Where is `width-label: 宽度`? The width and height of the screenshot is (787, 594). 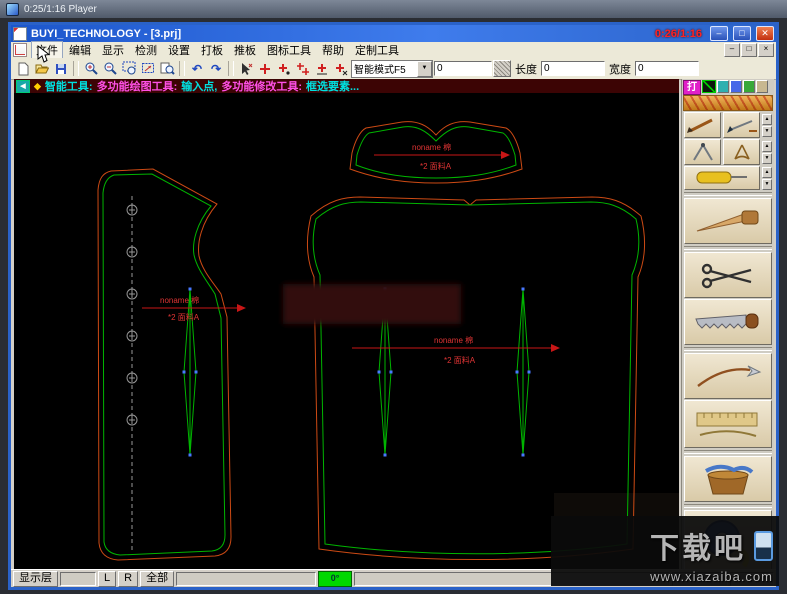
width-label: 宽度 is located at coordinates (620, 69).